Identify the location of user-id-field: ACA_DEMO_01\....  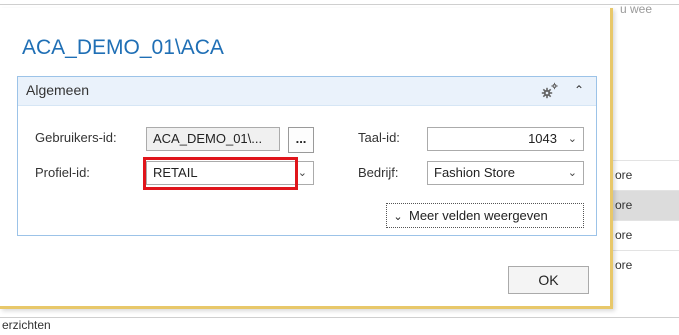
(213, 139).